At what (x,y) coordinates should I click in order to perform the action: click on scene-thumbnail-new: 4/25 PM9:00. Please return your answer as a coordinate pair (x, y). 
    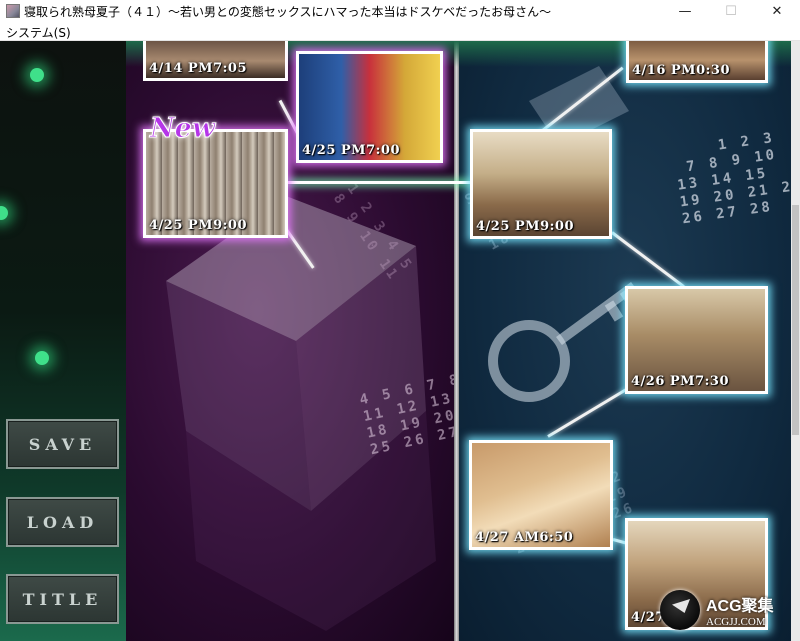
    Looking at the image, I should click on (215, 183).